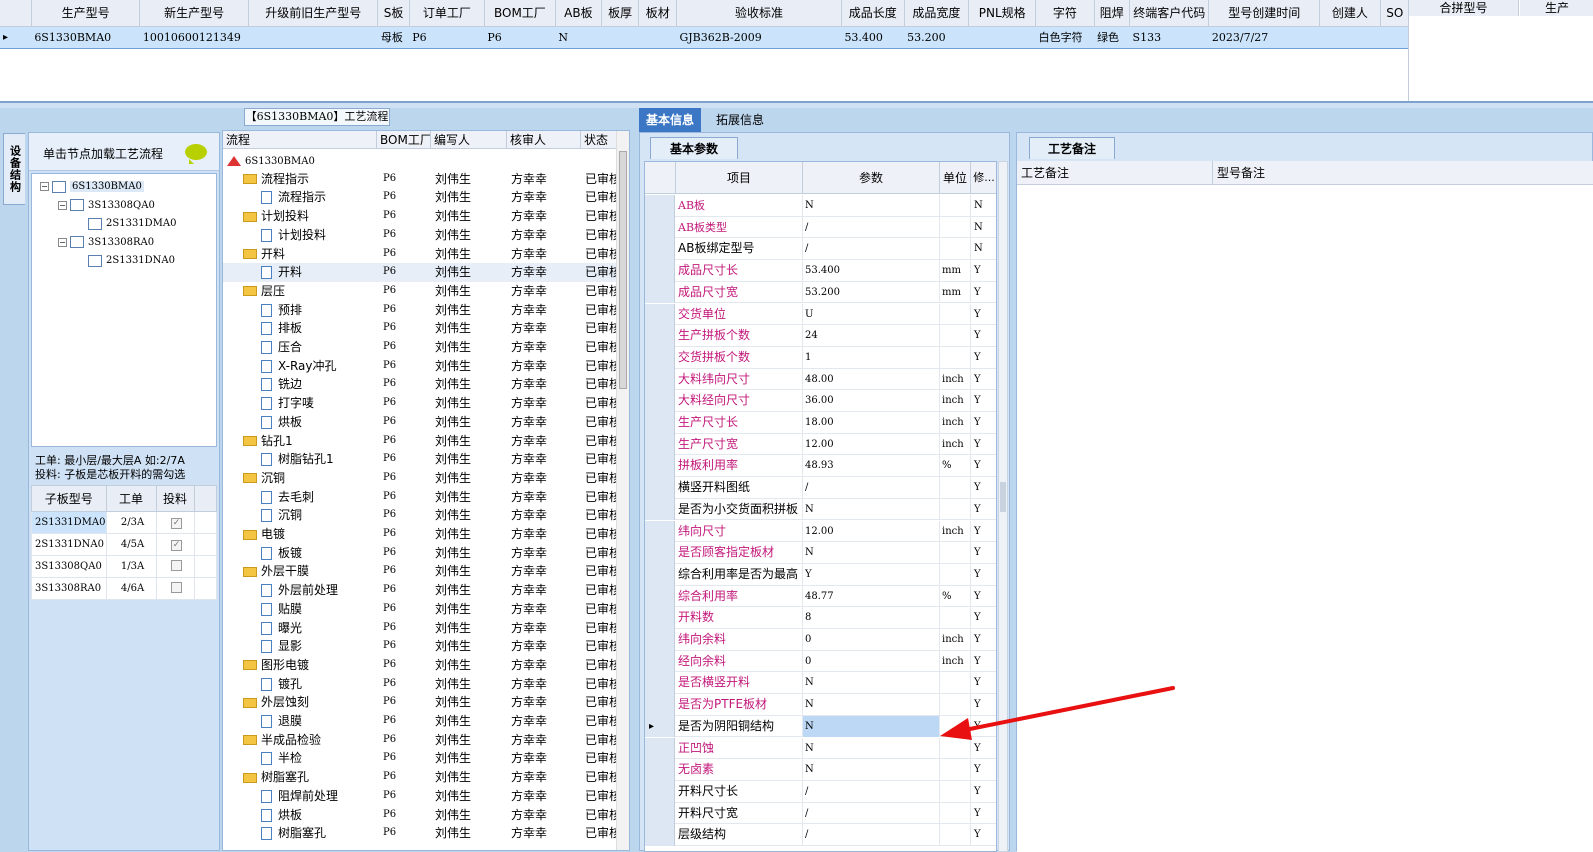 The height and width of the screenshot is (852, 1593). Describe the element at coordinates (578, 37) in the screenshot. I see `model-cell: N` at that location.